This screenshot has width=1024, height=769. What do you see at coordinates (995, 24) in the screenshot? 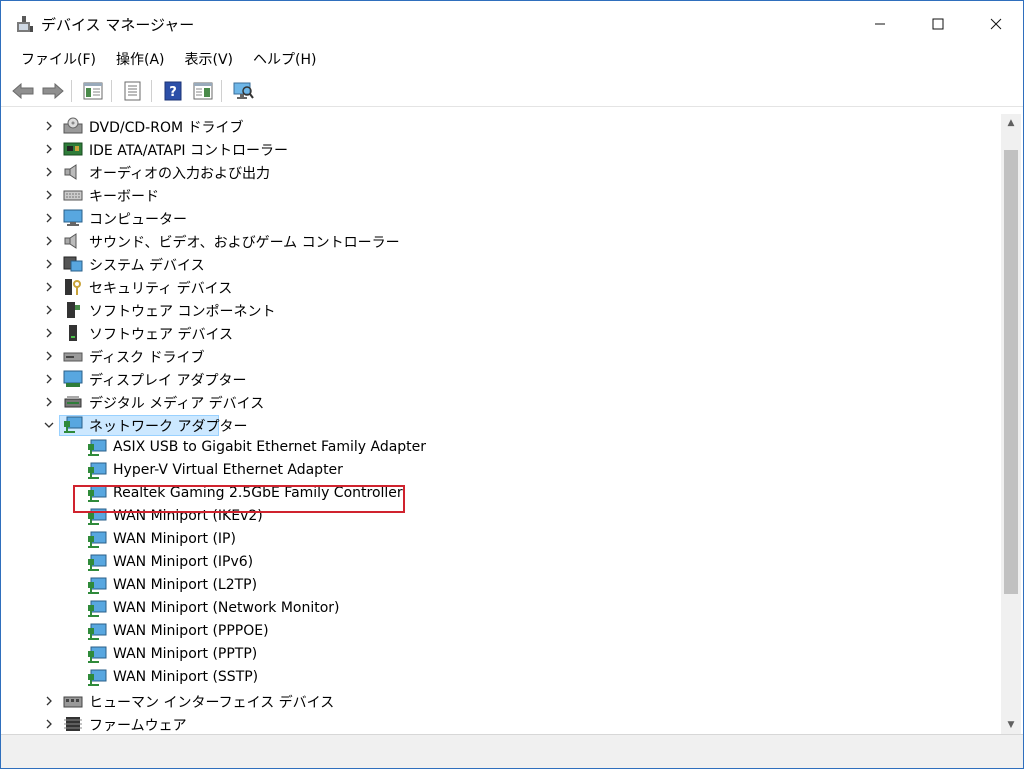
I see `close-button` at bounding box center [995, 24].